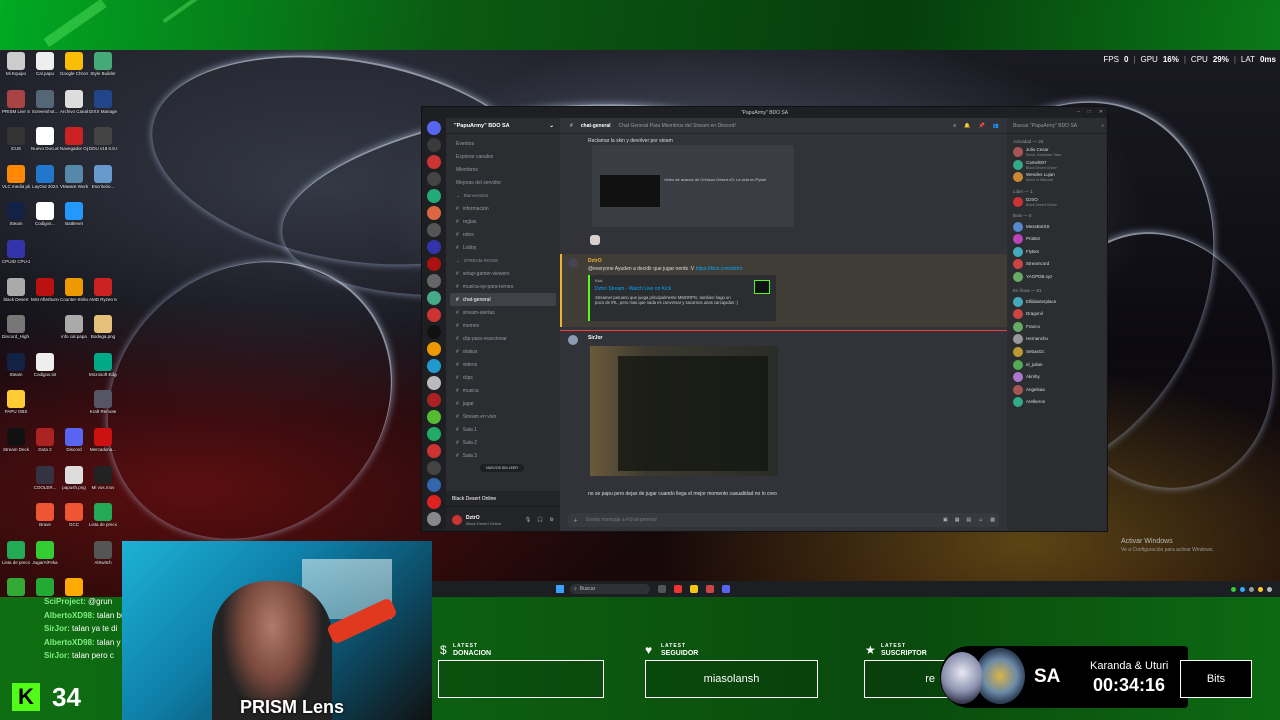 This screenshot has width=1280, height=720. What do you see at coordinates (45, 559) in the screenshot?
I see `desktop-icon: JugarAlFeka` at bounding box center [45, 559].